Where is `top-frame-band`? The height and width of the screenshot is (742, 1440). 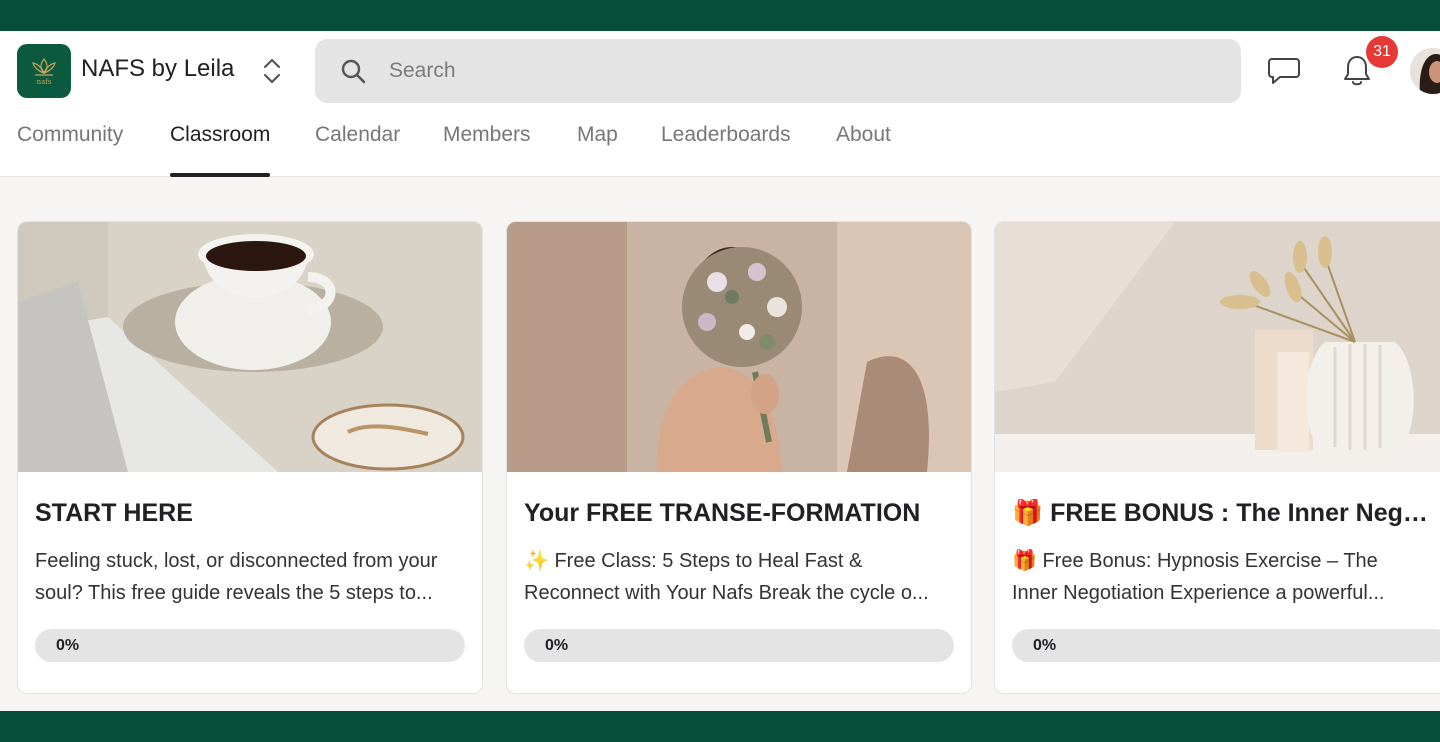 top-frame-band is located at coordinates (720, 15).